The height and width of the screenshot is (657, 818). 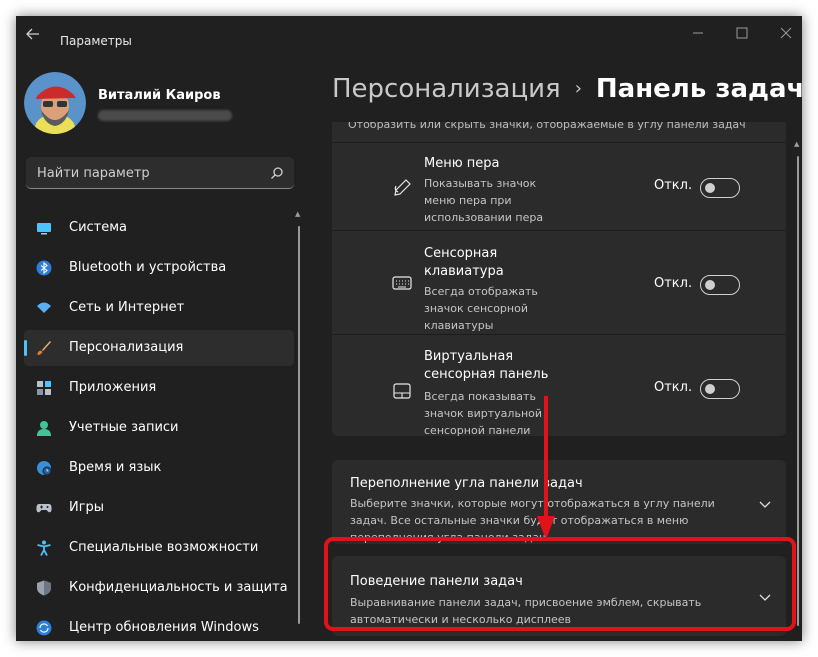 I want to click on row-title: Меню пера, so click(x=462, y=163).